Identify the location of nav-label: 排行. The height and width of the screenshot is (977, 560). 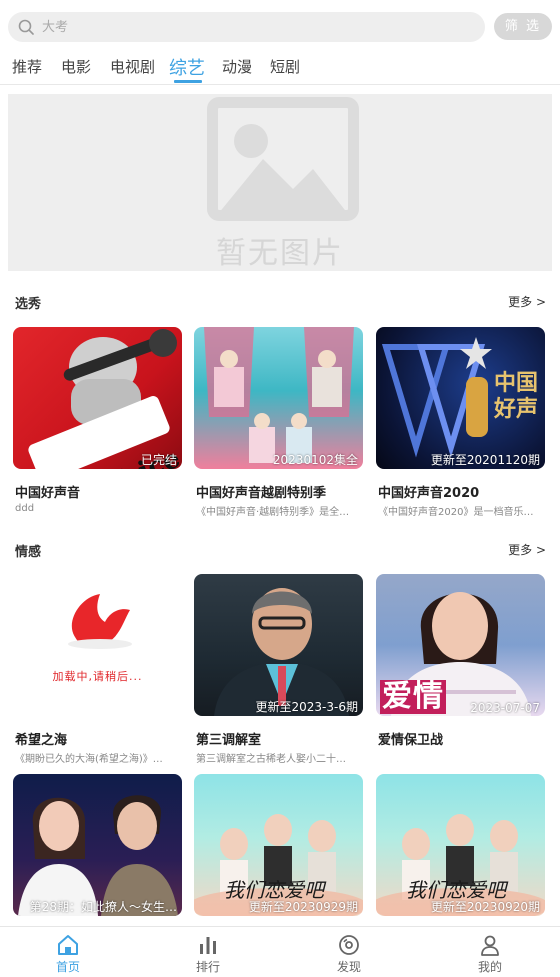
(207, 967).